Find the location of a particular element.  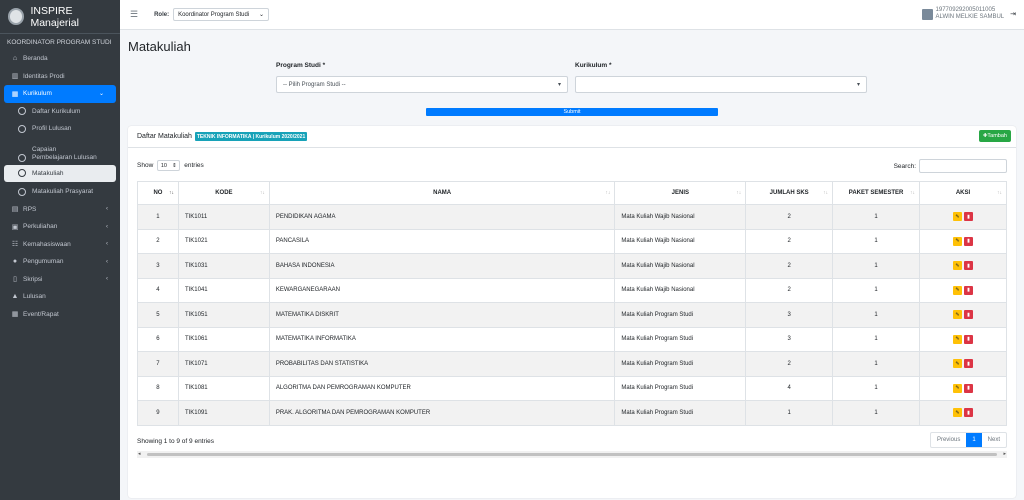

users-icon: ☷ is located at coordinates (15, 245).